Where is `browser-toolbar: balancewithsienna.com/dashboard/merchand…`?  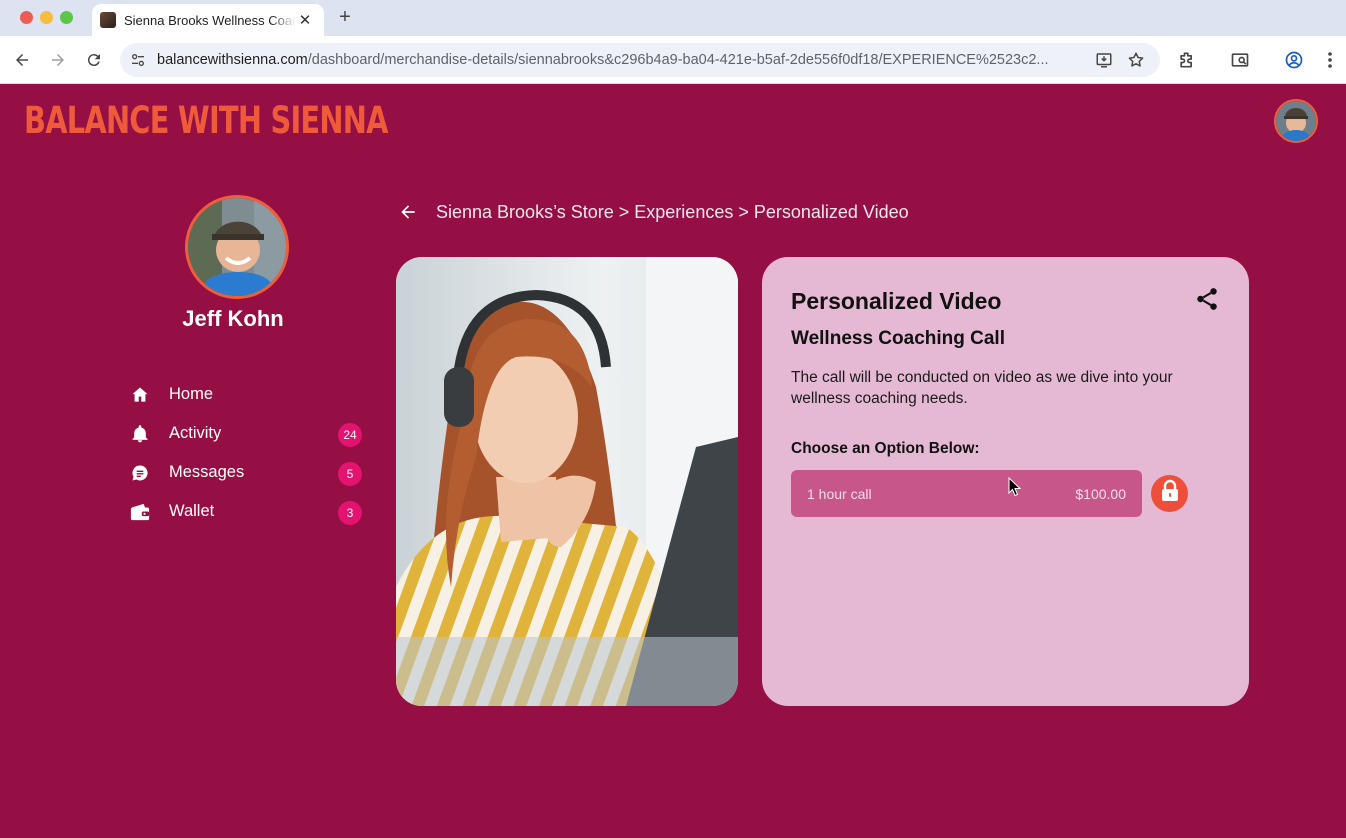
browser-toolbar: balancewithsienna.com/dashboard/merchand… is located at coordinates (673, 60).